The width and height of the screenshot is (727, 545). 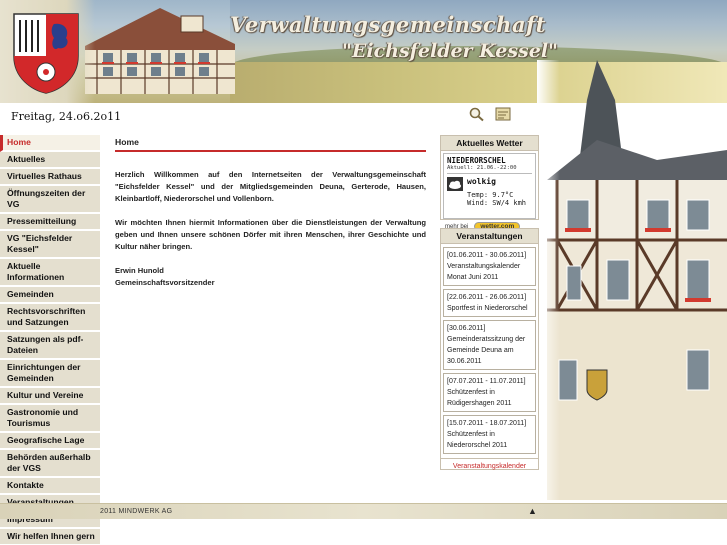 I want to click on current-date: Freitag, 24.o6.2o11, so click(x=66, y=116).